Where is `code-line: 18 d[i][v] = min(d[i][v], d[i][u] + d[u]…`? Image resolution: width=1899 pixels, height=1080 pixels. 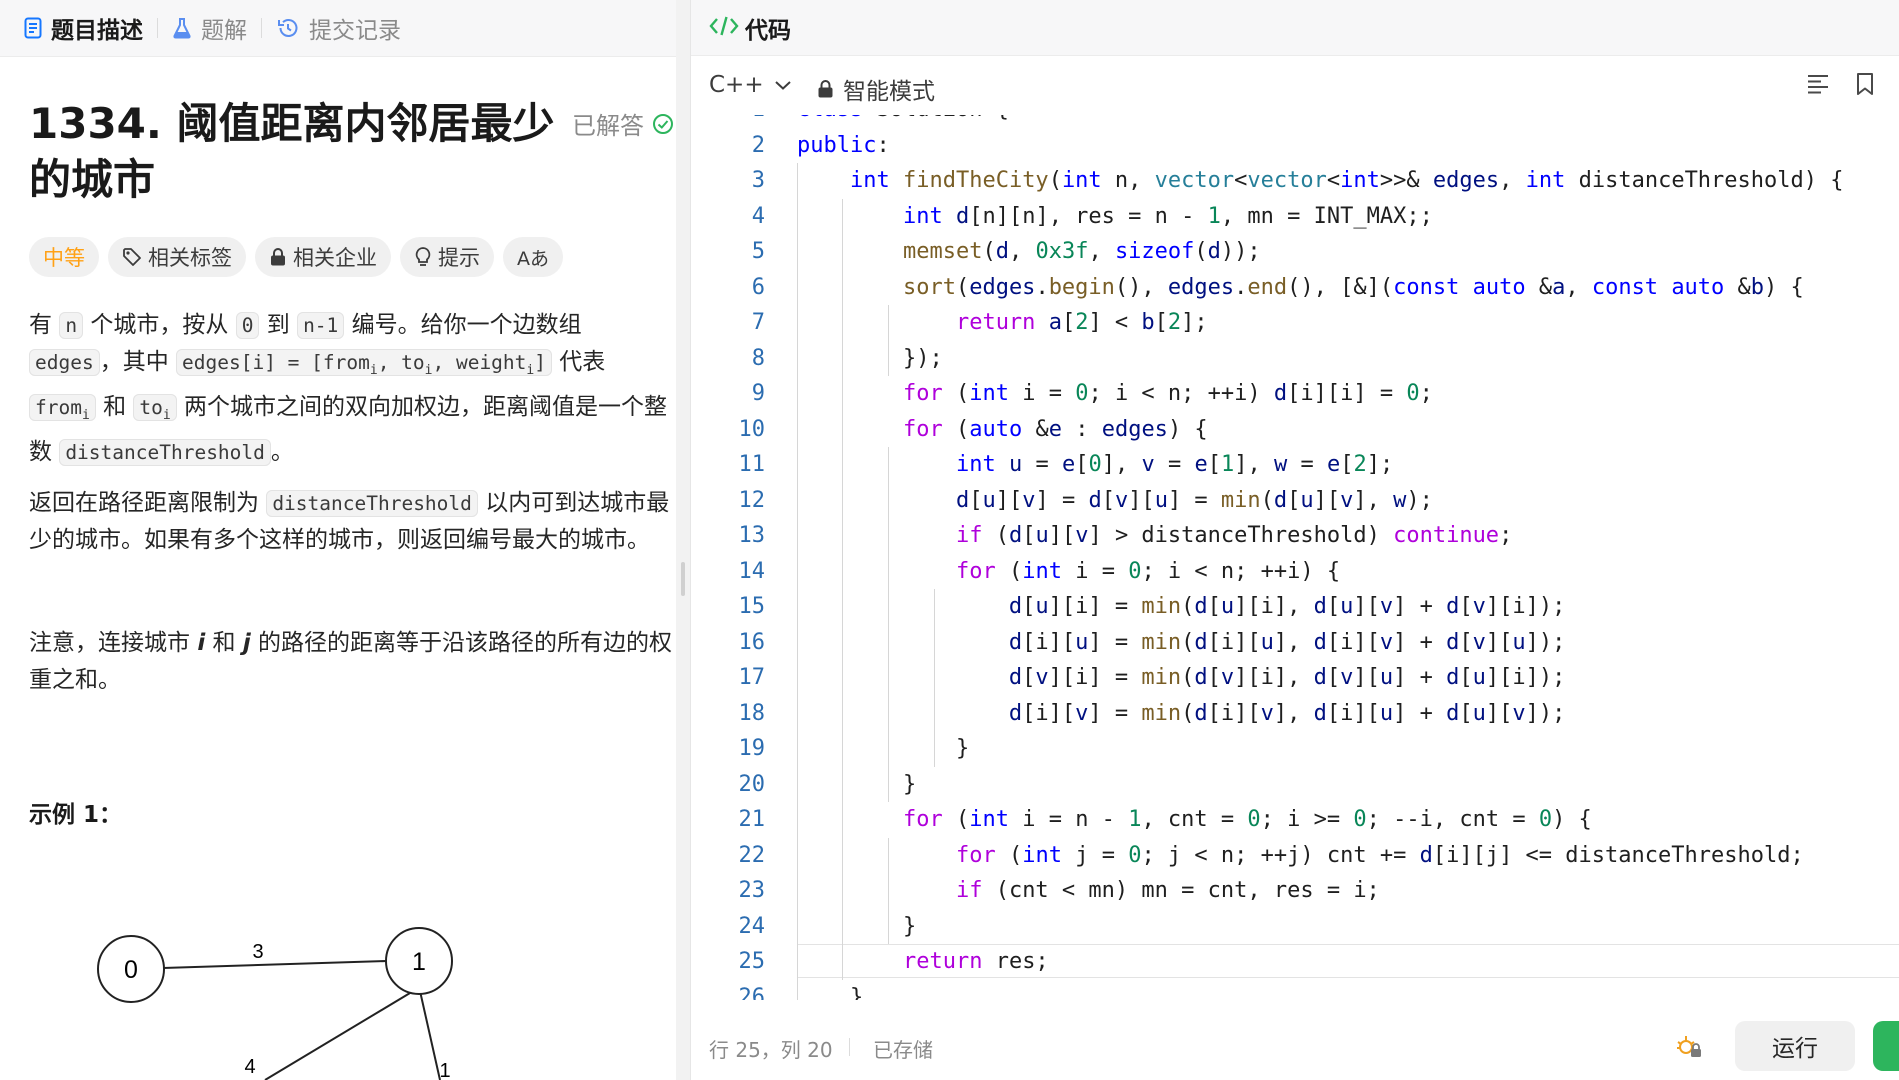
code-line: 18 d[i][v] = min(d[i][v], d[i][u] + d[u]… is located at coordinates (1295, 714).